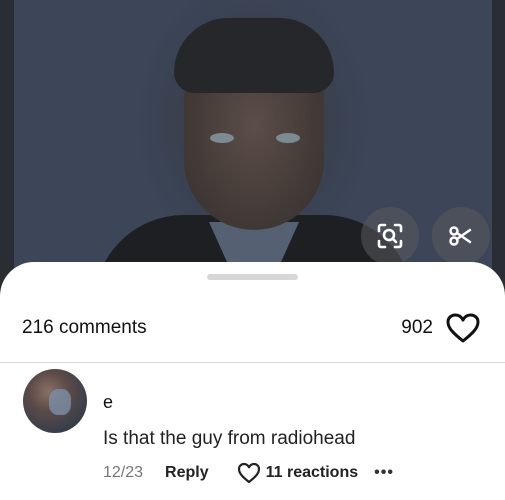  Describe the element at coordinates (463, 328) in the screenshot. I see `heart-icon` at that location.